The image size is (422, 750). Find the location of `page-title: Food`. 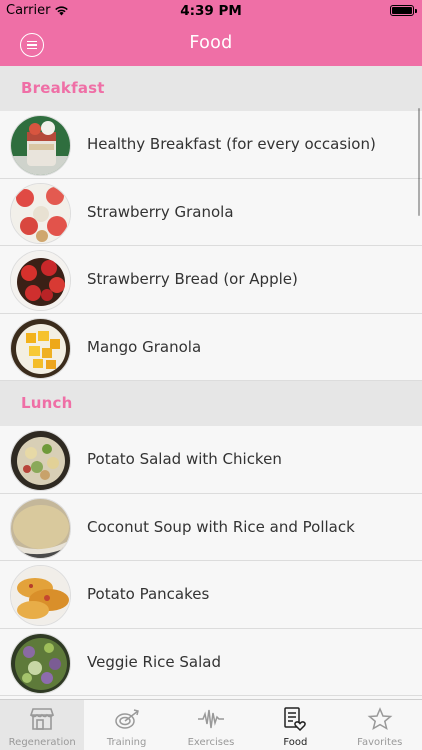

page-title: Food is located at coordinates (211, 43).